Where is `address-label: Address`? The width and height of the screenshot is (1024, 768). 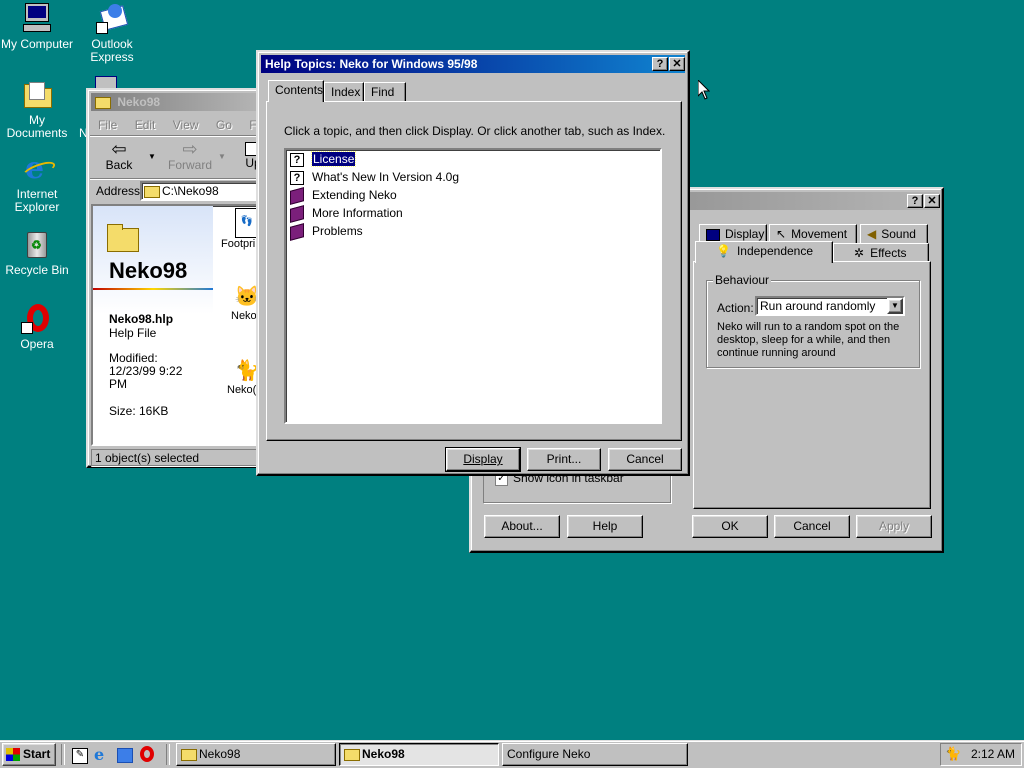 address-label: Address is located at coordinates (118, 191).